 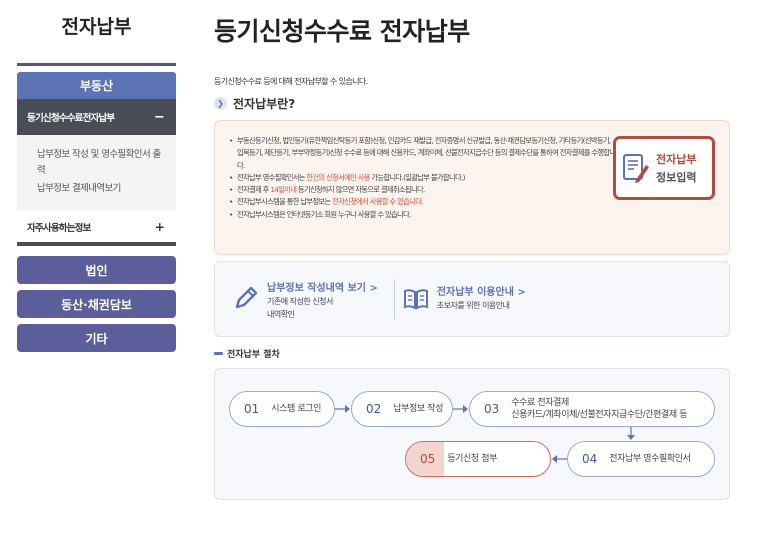 What do you see at coordinates (281, 314) in the screenshot?
I see `link-desc: 내역확인` at bounding box center [281, 314].